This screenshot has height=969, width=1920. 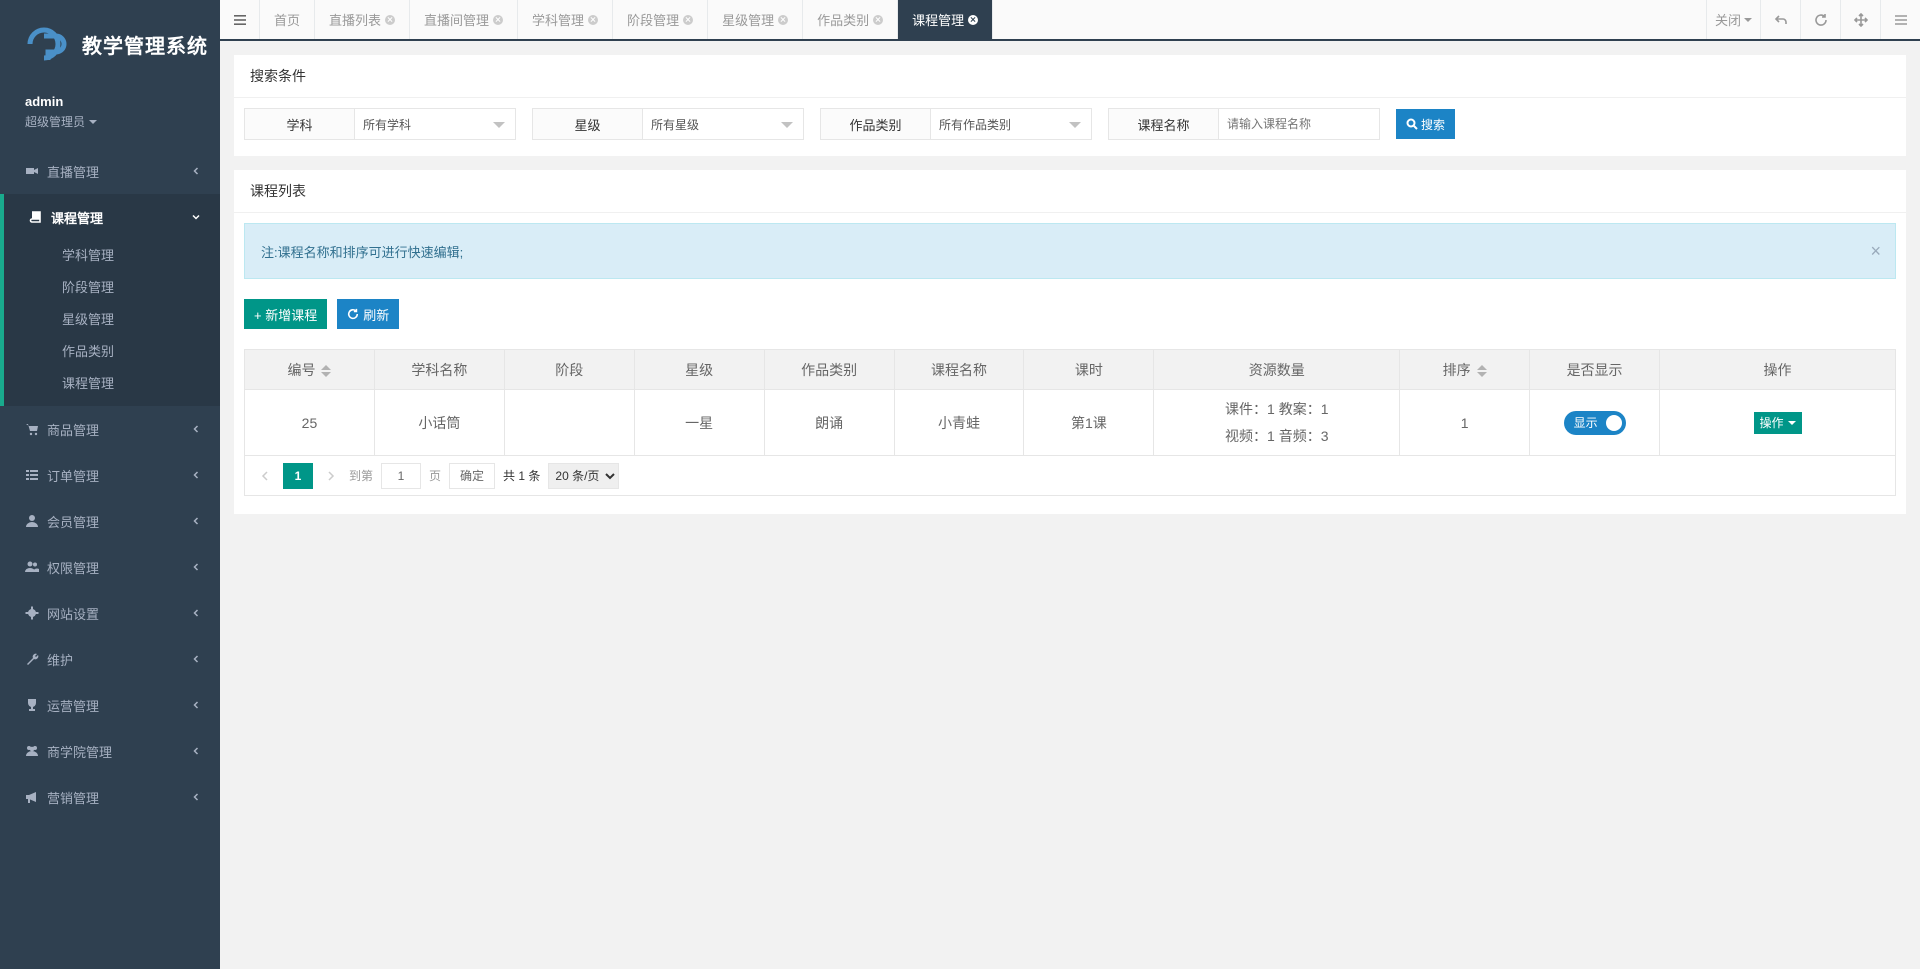 I want to click on next-page-button, so click(x=331, y=476).